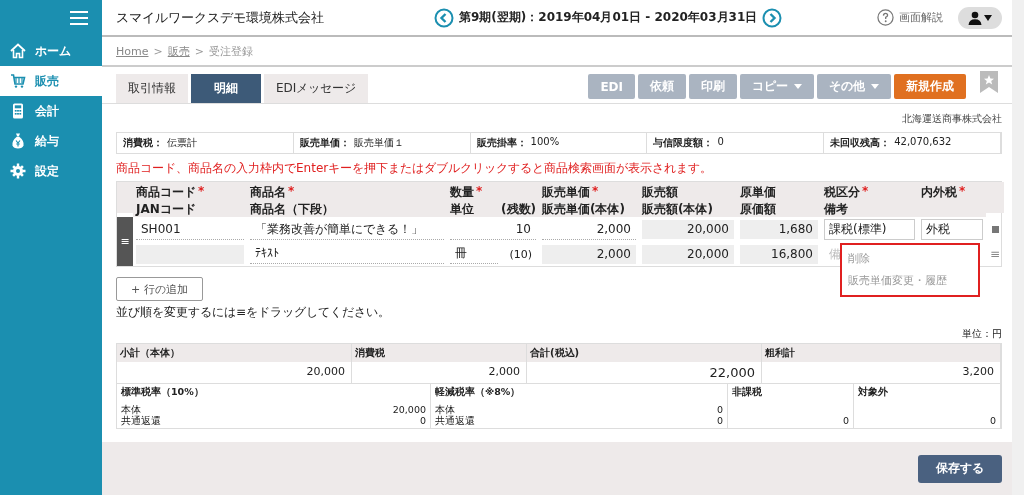  What do you see at coordinates (316, 88) in the screenshot?
I see `tab: EDIメッセージ` at bounding box center [316, 88].